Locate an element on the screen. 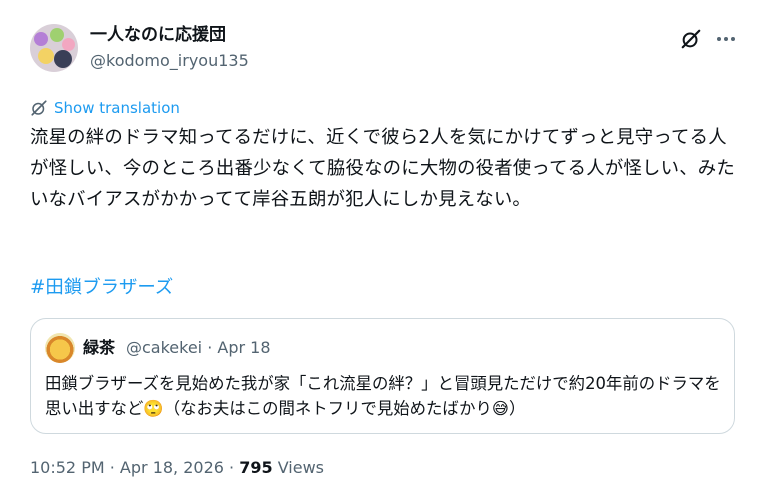 This screenshot has height=495, width=758. author-display-name: 一人なのに応援団 is located at coordinates (158, 35).